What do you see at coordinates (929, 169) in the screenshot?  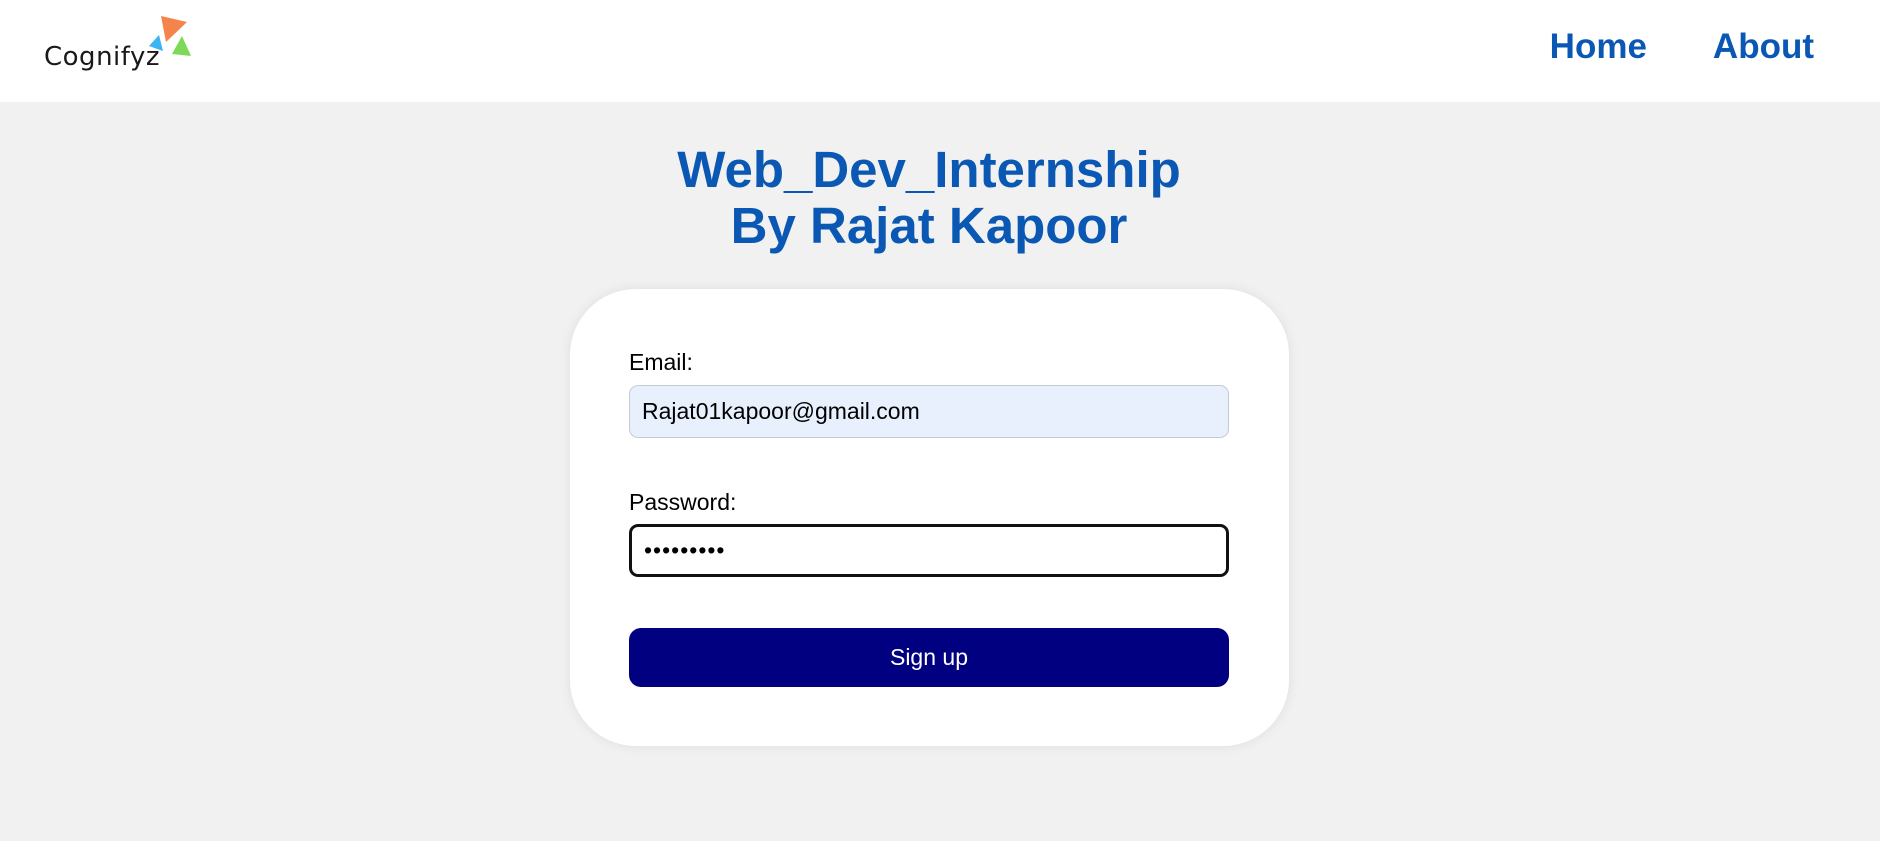 I see `page-title-line1: Web_Dev_Internship` at bounding box center [929, 169].